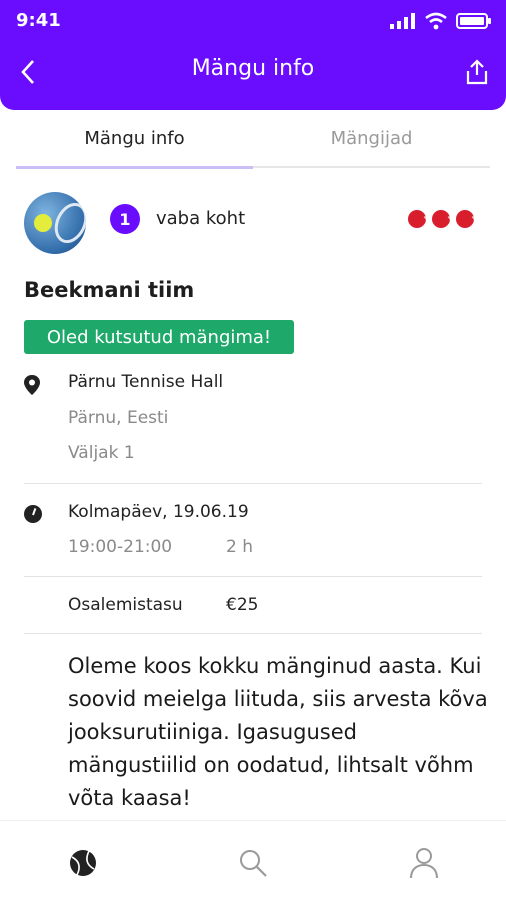 The image size is (506, 901). I want to click on location-court: Väljak 1, so click(101, 453).